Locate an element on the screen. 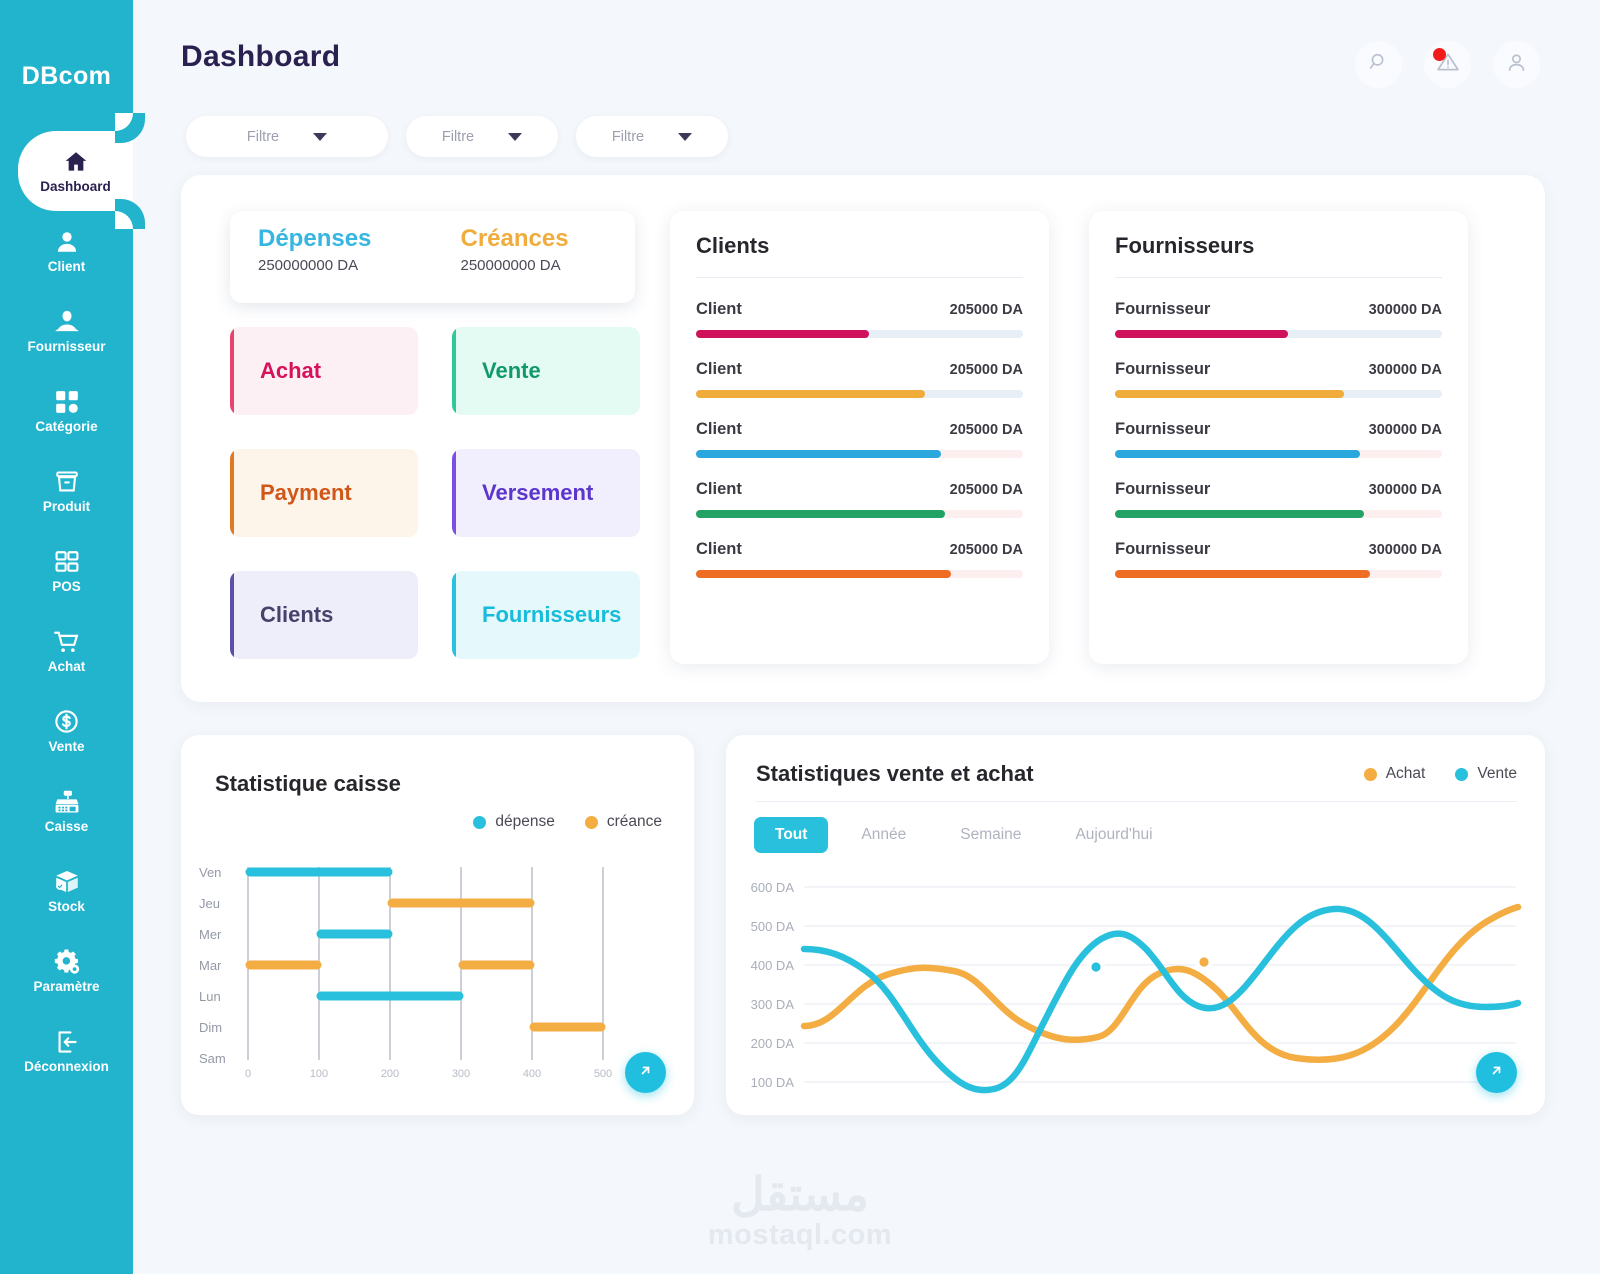  legend-label: Vente is located at coordinates (1497, 773).